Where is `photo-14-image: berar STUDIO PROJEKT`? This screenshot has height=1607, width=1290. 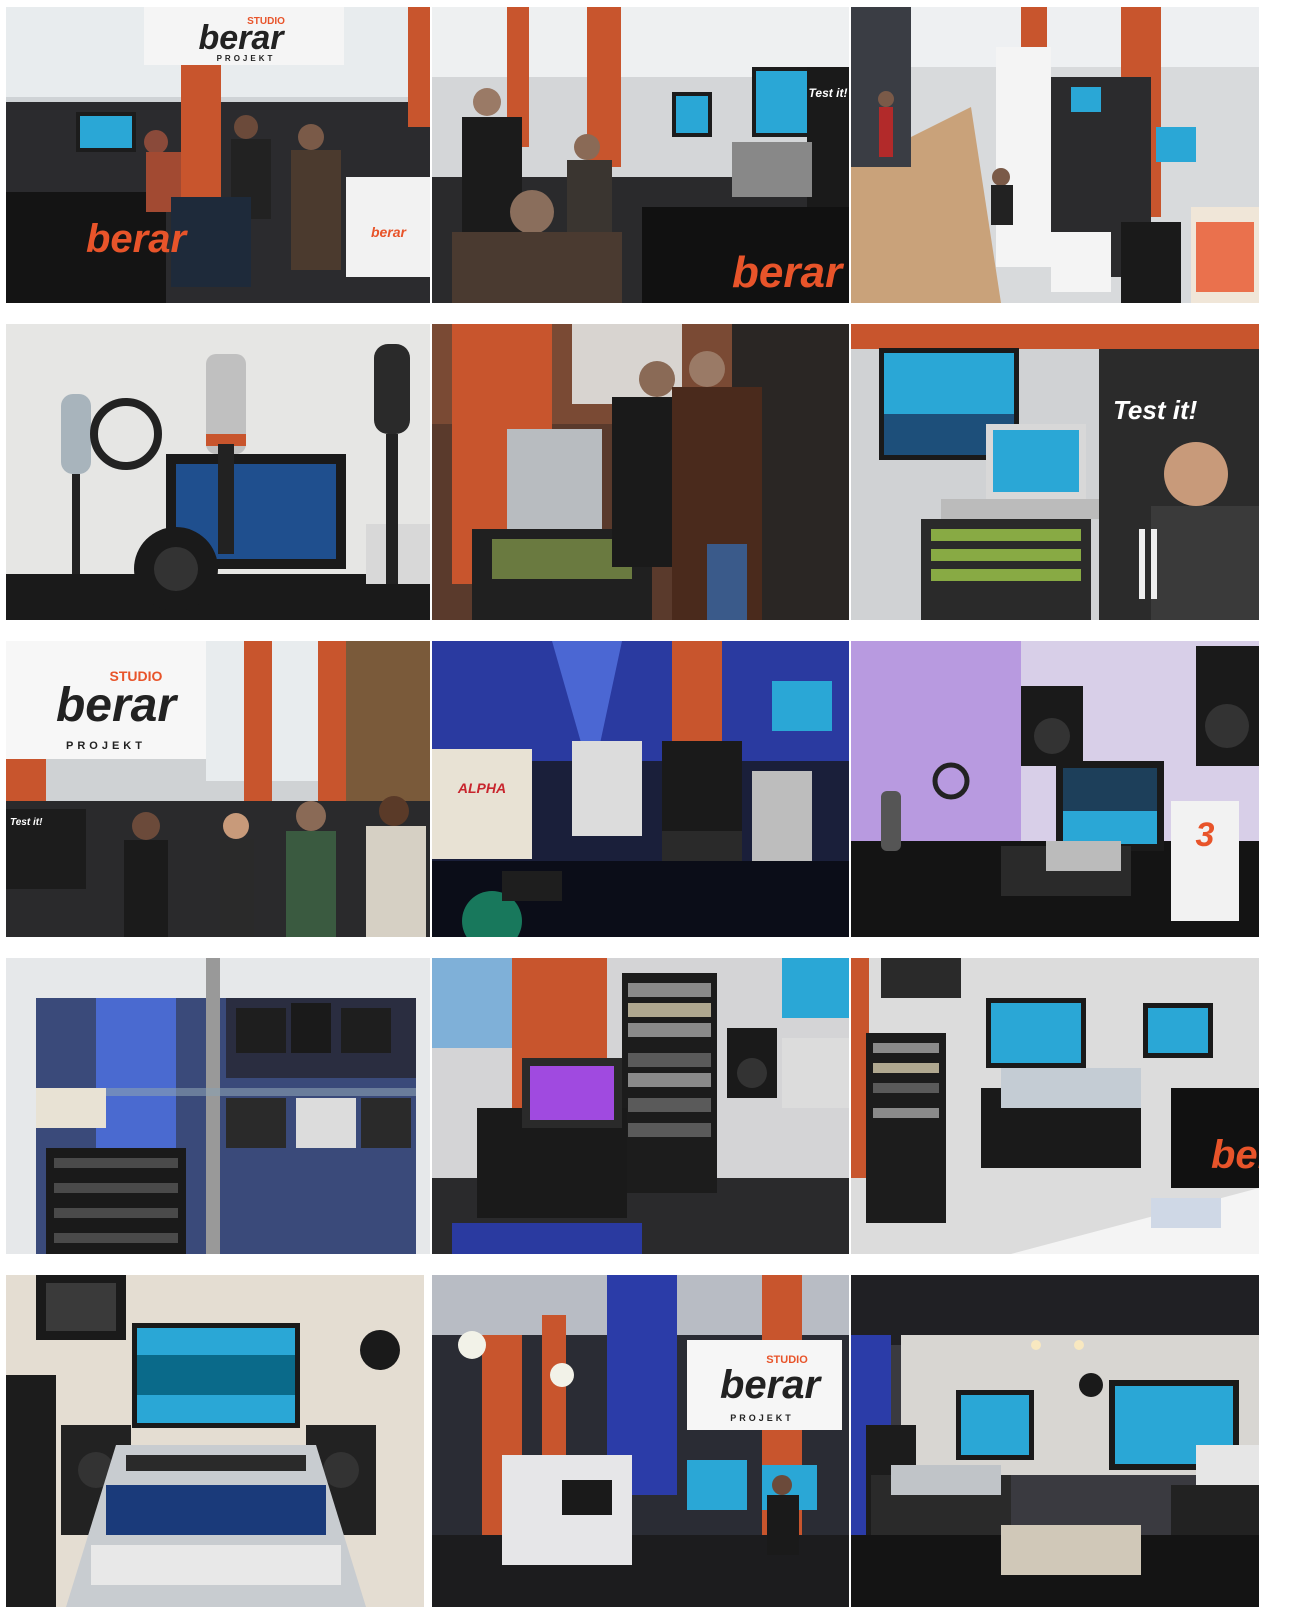 photo-14-image: berar STUDIO PROJEKT is located at coordinates (640, 1441).